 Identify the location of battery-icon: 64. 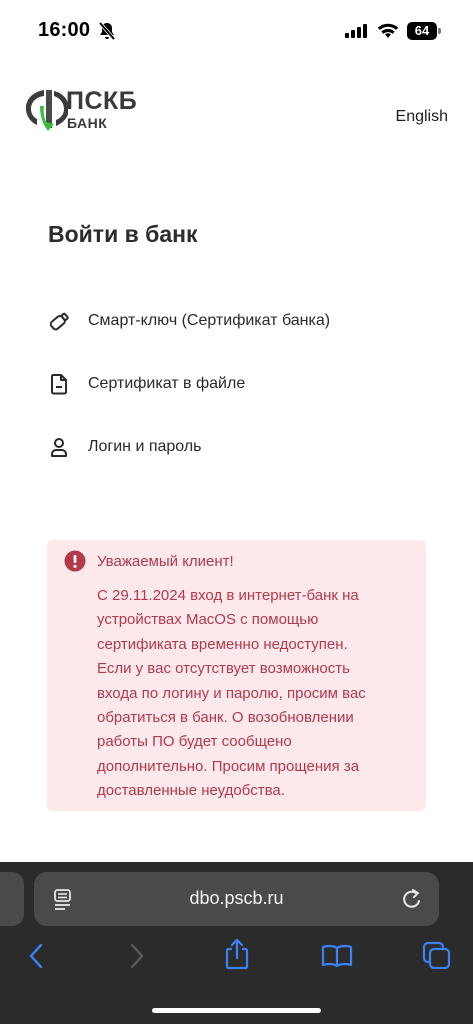
(424, 31).